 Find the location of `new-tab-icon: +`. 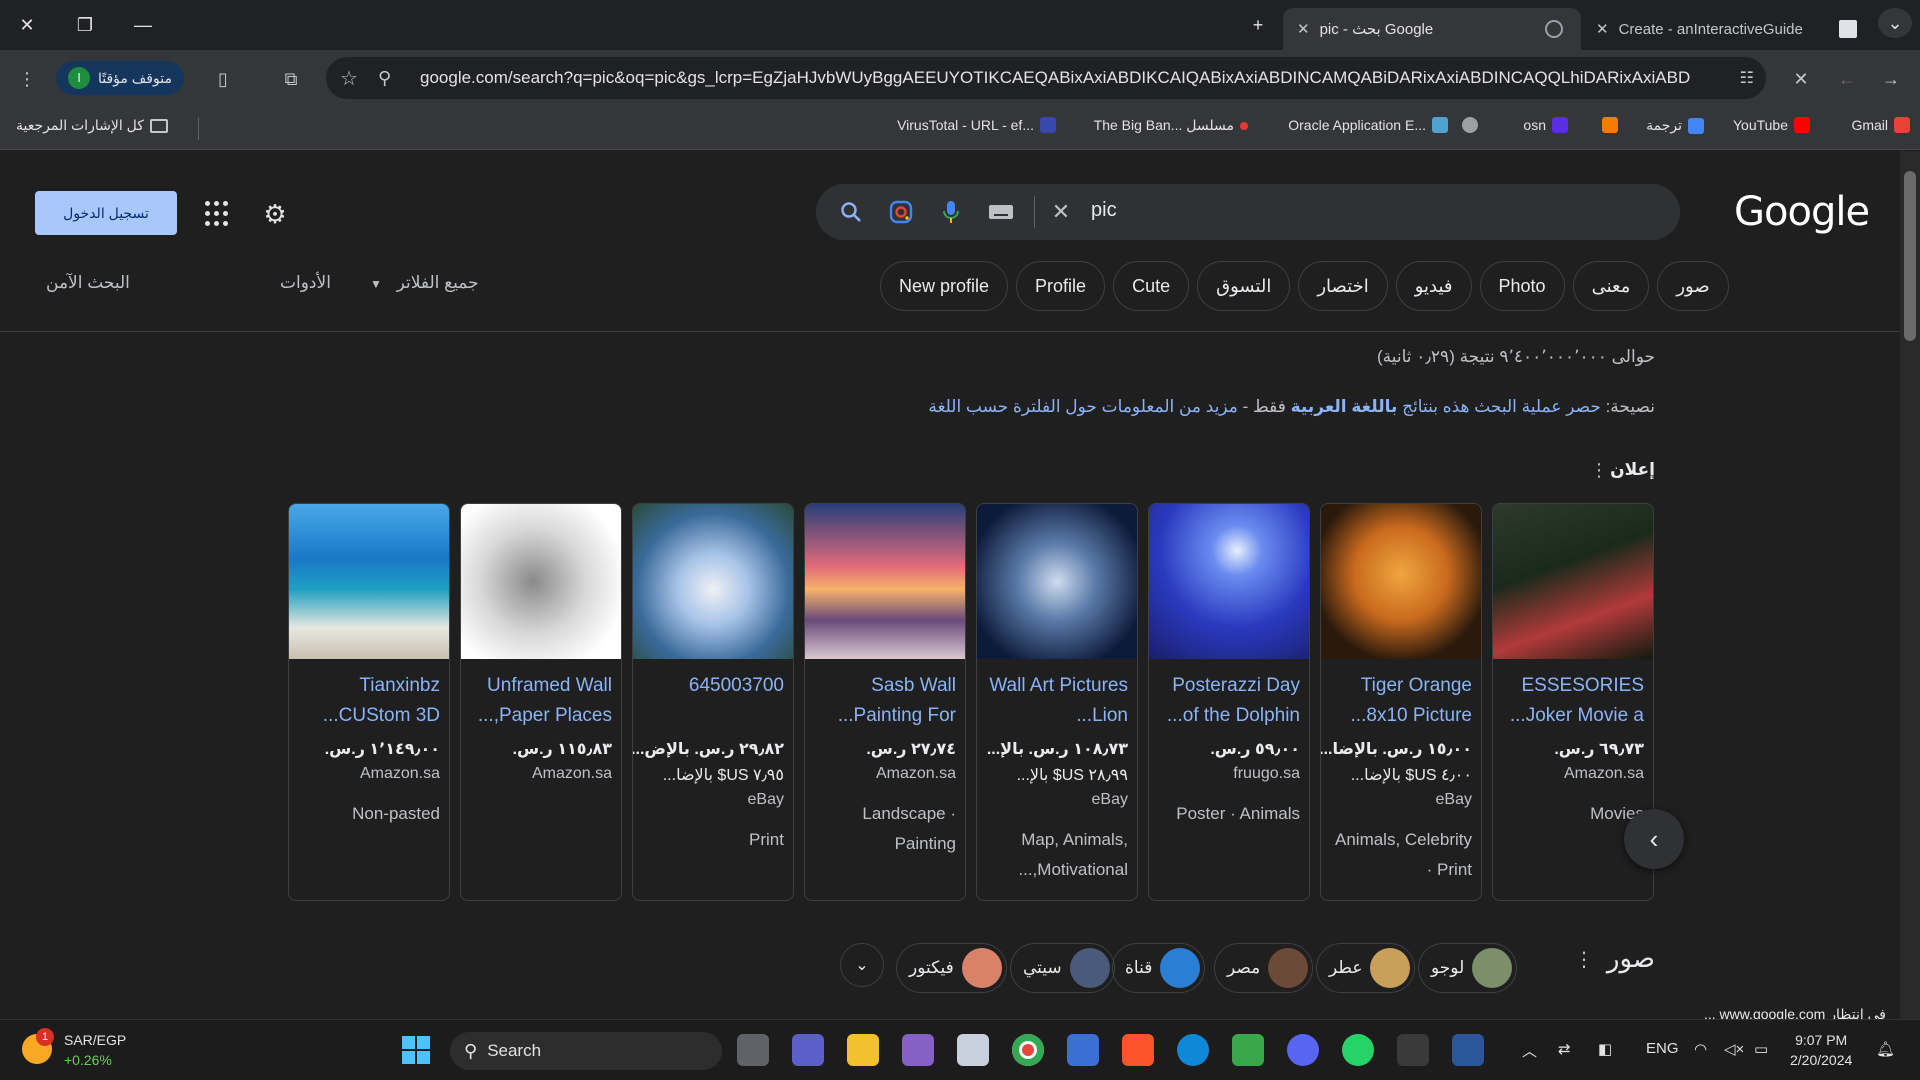

new-tab-icon: + is located at coordinates (1258, 25).